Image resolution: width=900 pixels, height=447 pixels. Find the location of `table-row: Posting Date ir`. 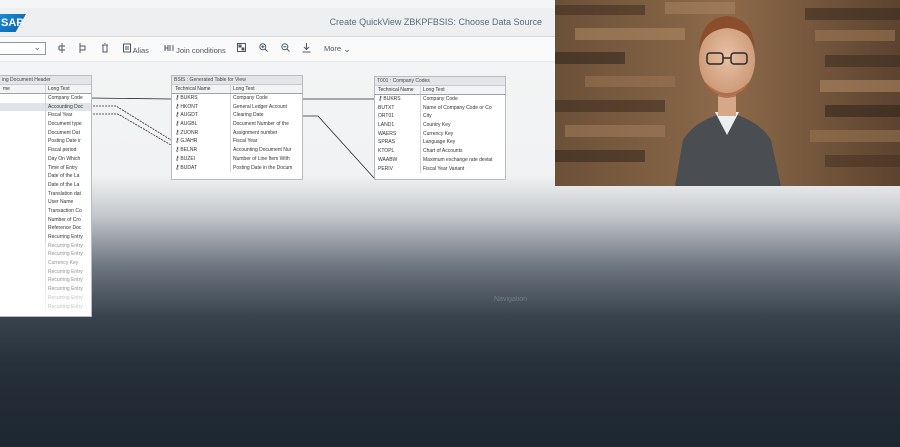

table-row: Posting Date ir is located at coordinates (45, 142).